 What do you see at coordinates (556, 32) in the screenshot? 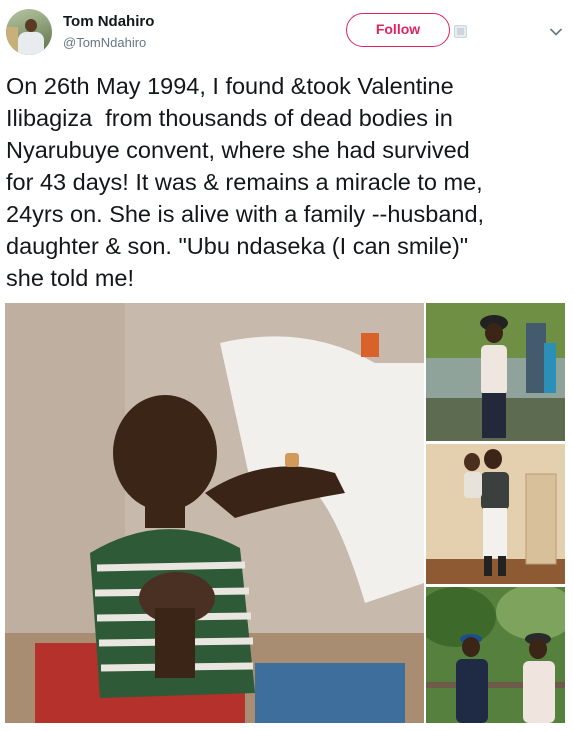
I see `chevron-down-icon` at bounding box center [556, 32].